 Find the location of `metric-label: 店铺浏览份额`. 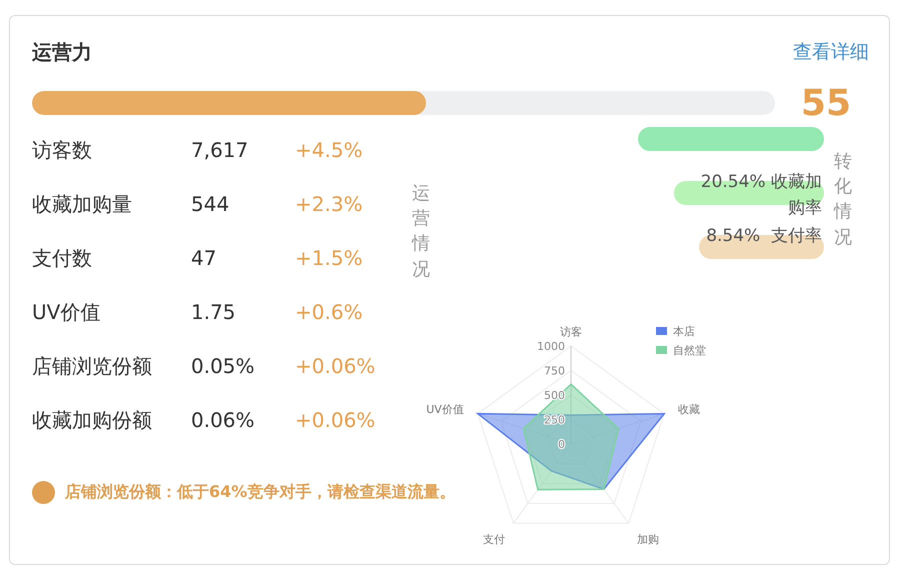

metric-label: 店铺浏览份额 is located at coordinates (92, 366).